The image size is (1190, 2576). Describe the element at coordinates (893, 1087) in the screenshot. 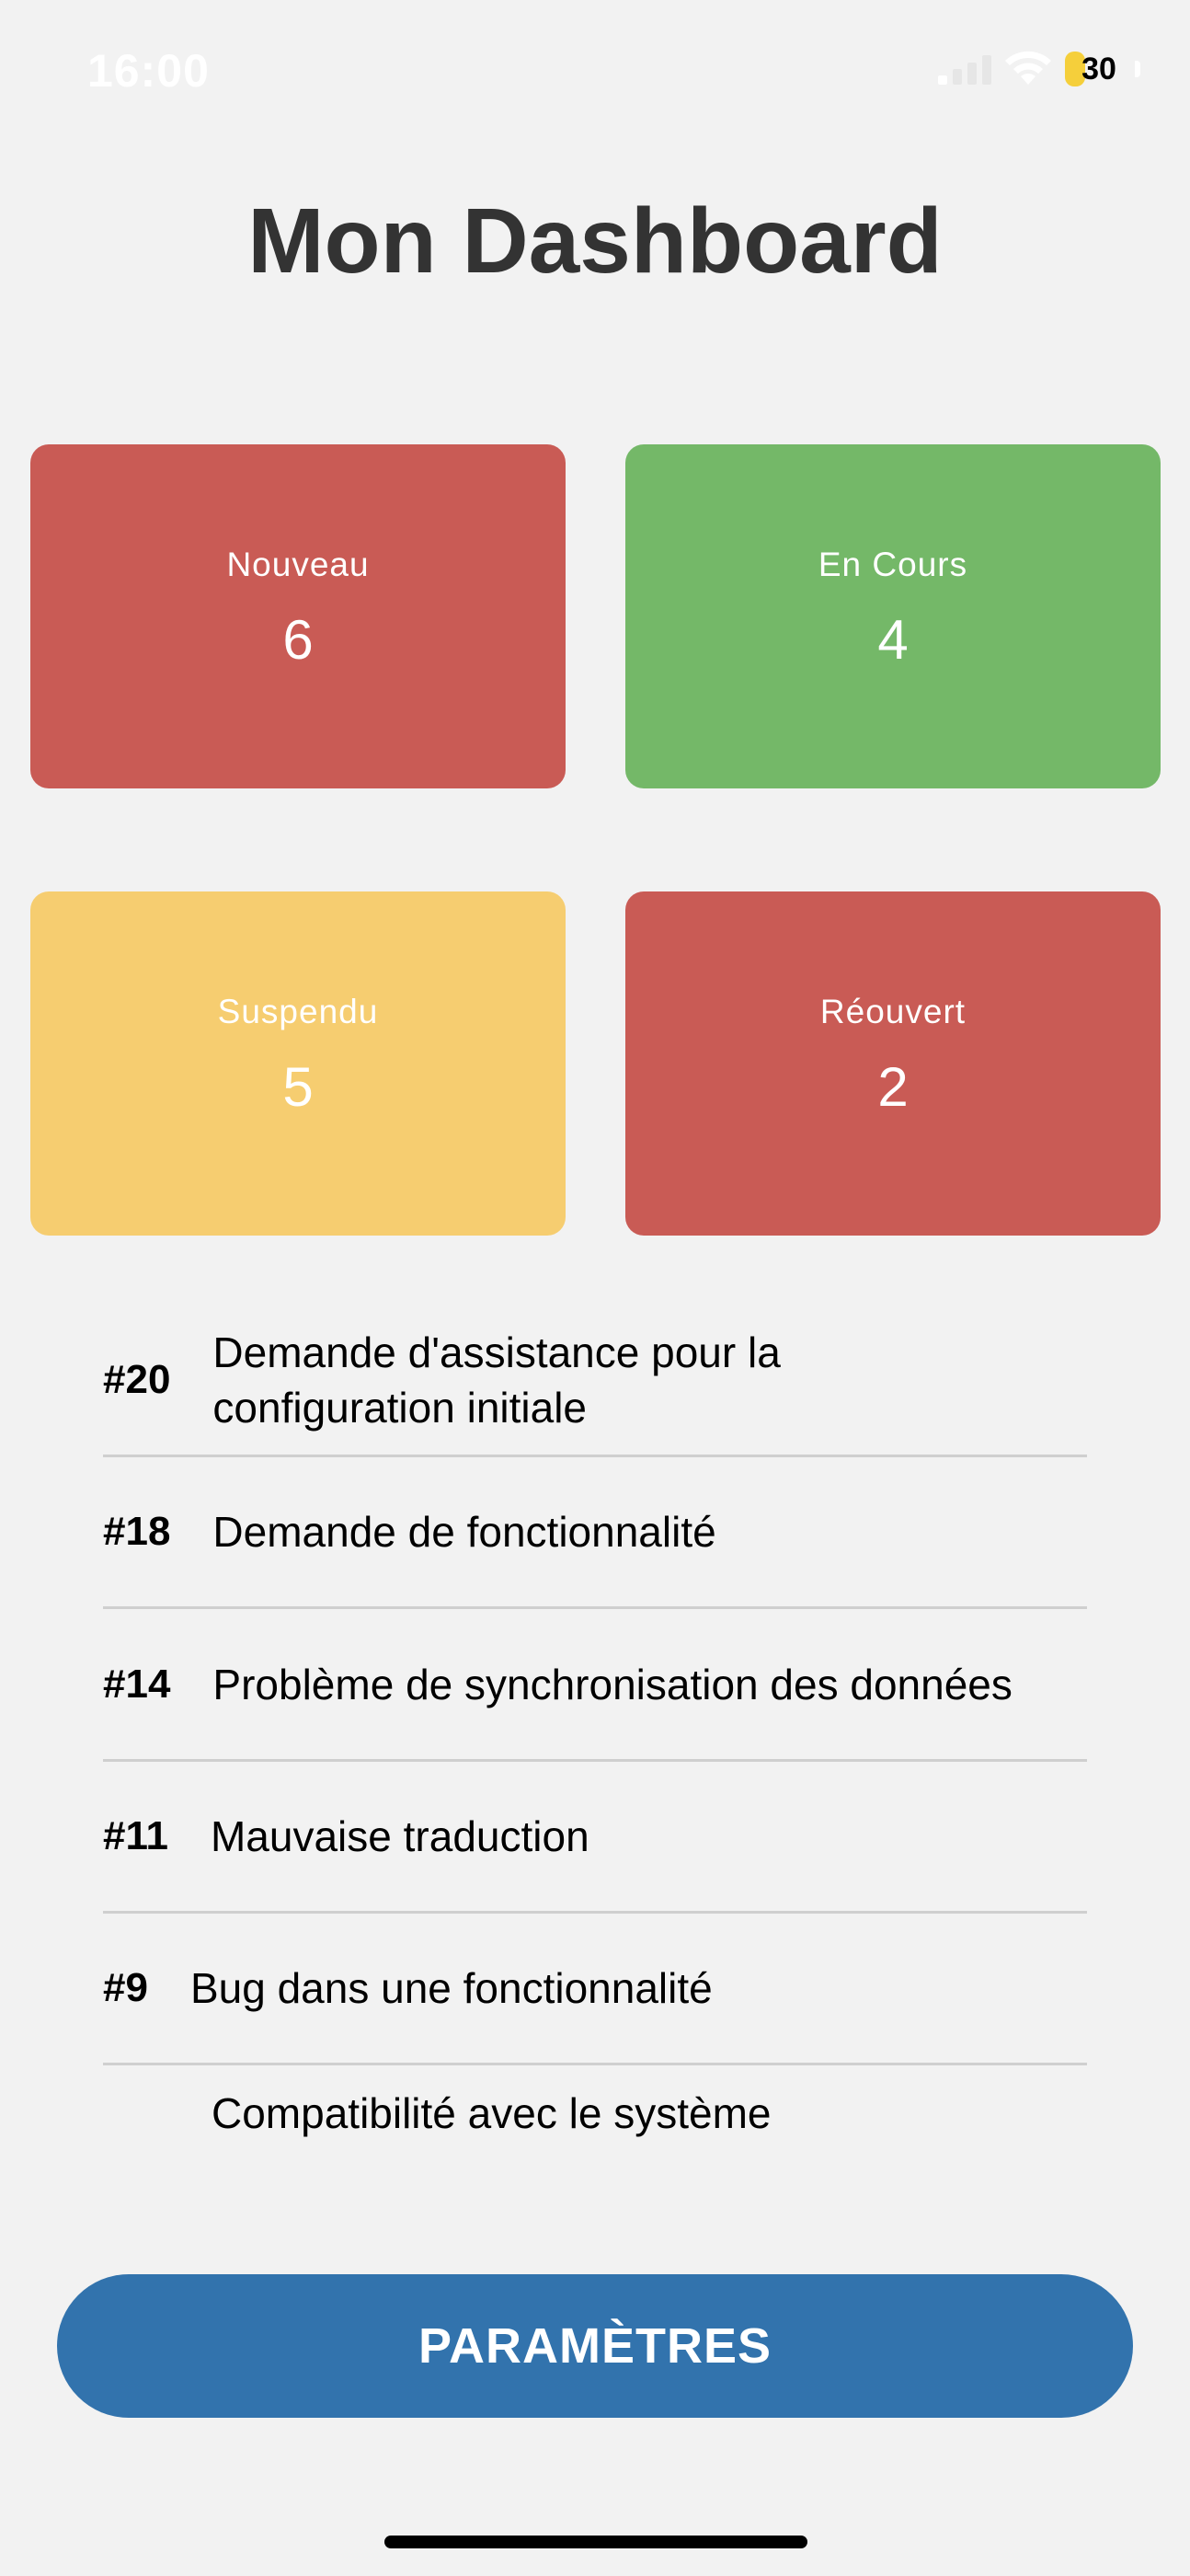

I see `stat-value: 2` at that location.